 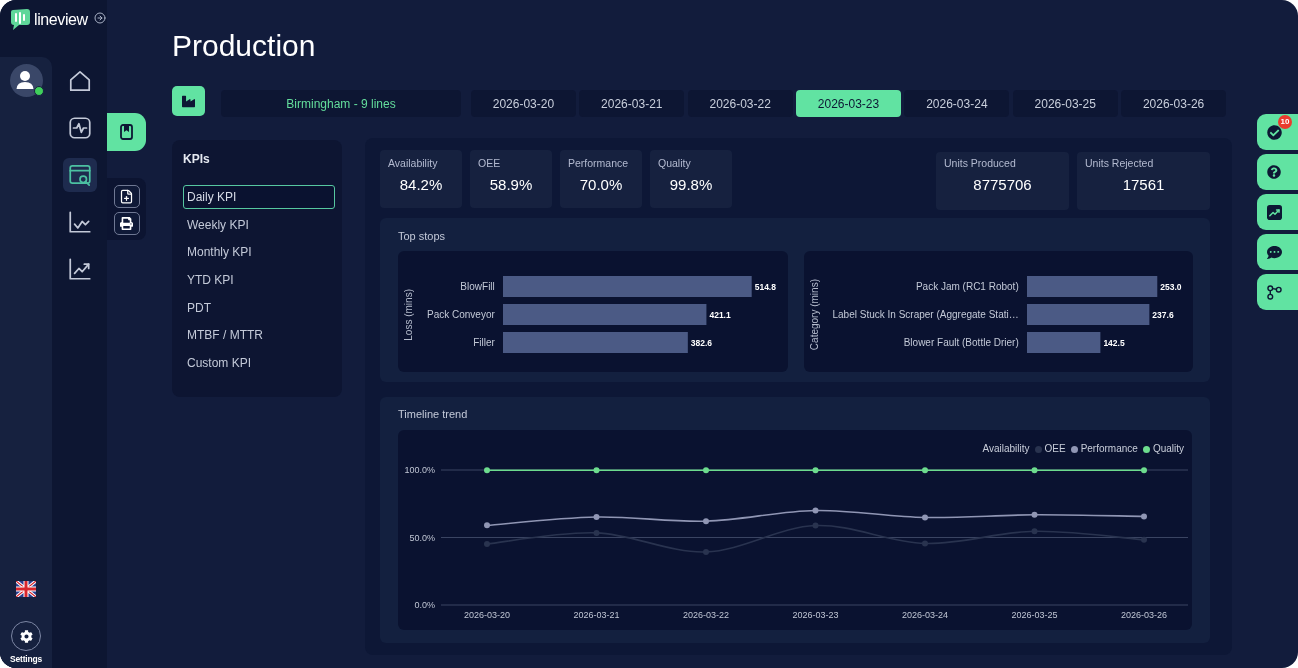 I want to click on avatar-icon, so click(x=26, y=80).